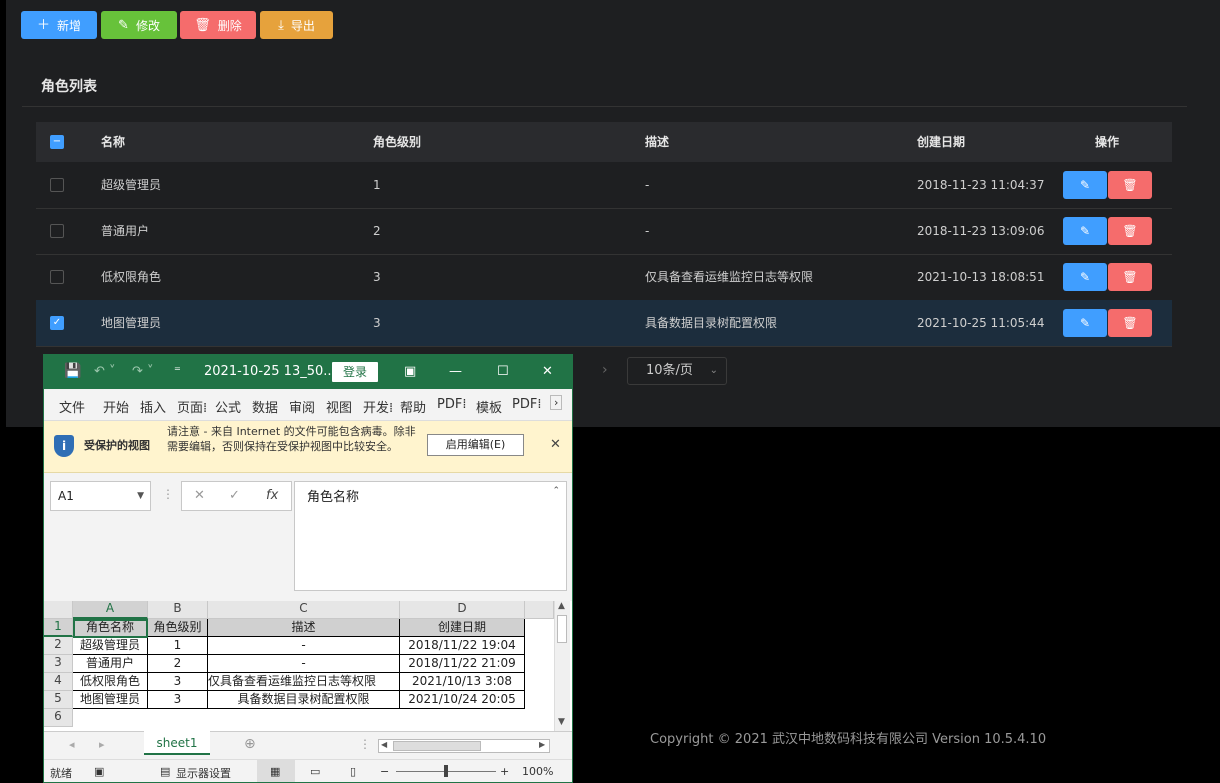  I want to click on cell: 2018/11/22 19:04, so click(462, 646).